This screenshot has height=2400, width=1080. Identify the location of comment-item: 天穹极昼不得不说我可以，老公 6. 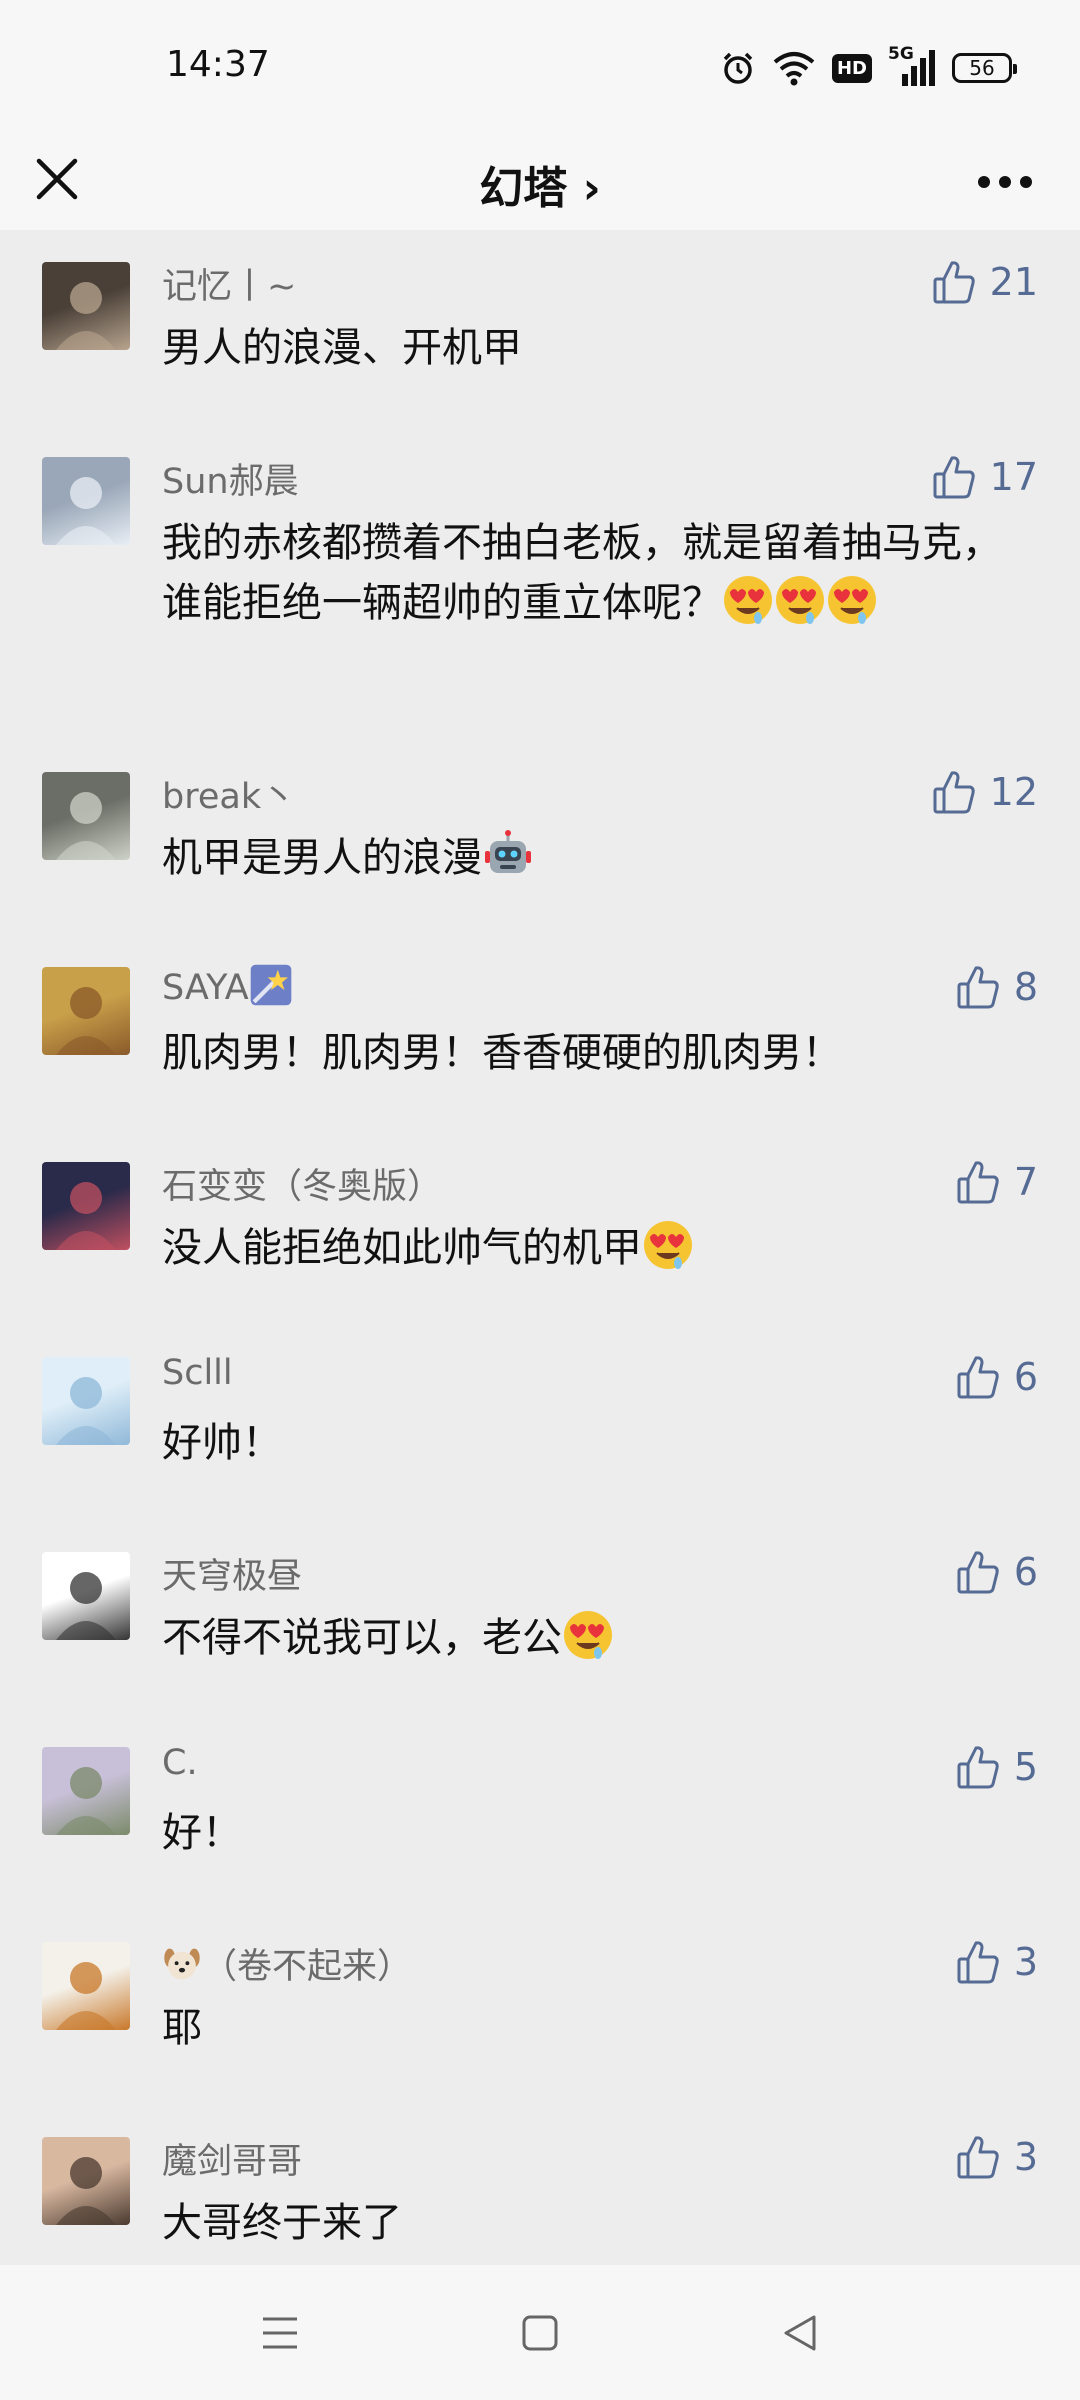
(540, 1615).